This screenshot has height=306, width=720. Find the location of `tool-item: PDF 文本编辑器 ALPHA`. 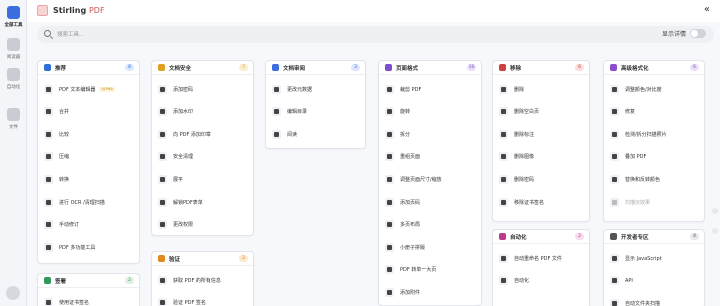

tool-item: PDF 文本编辑器 ALPHA is located at coordinates (89, 89).